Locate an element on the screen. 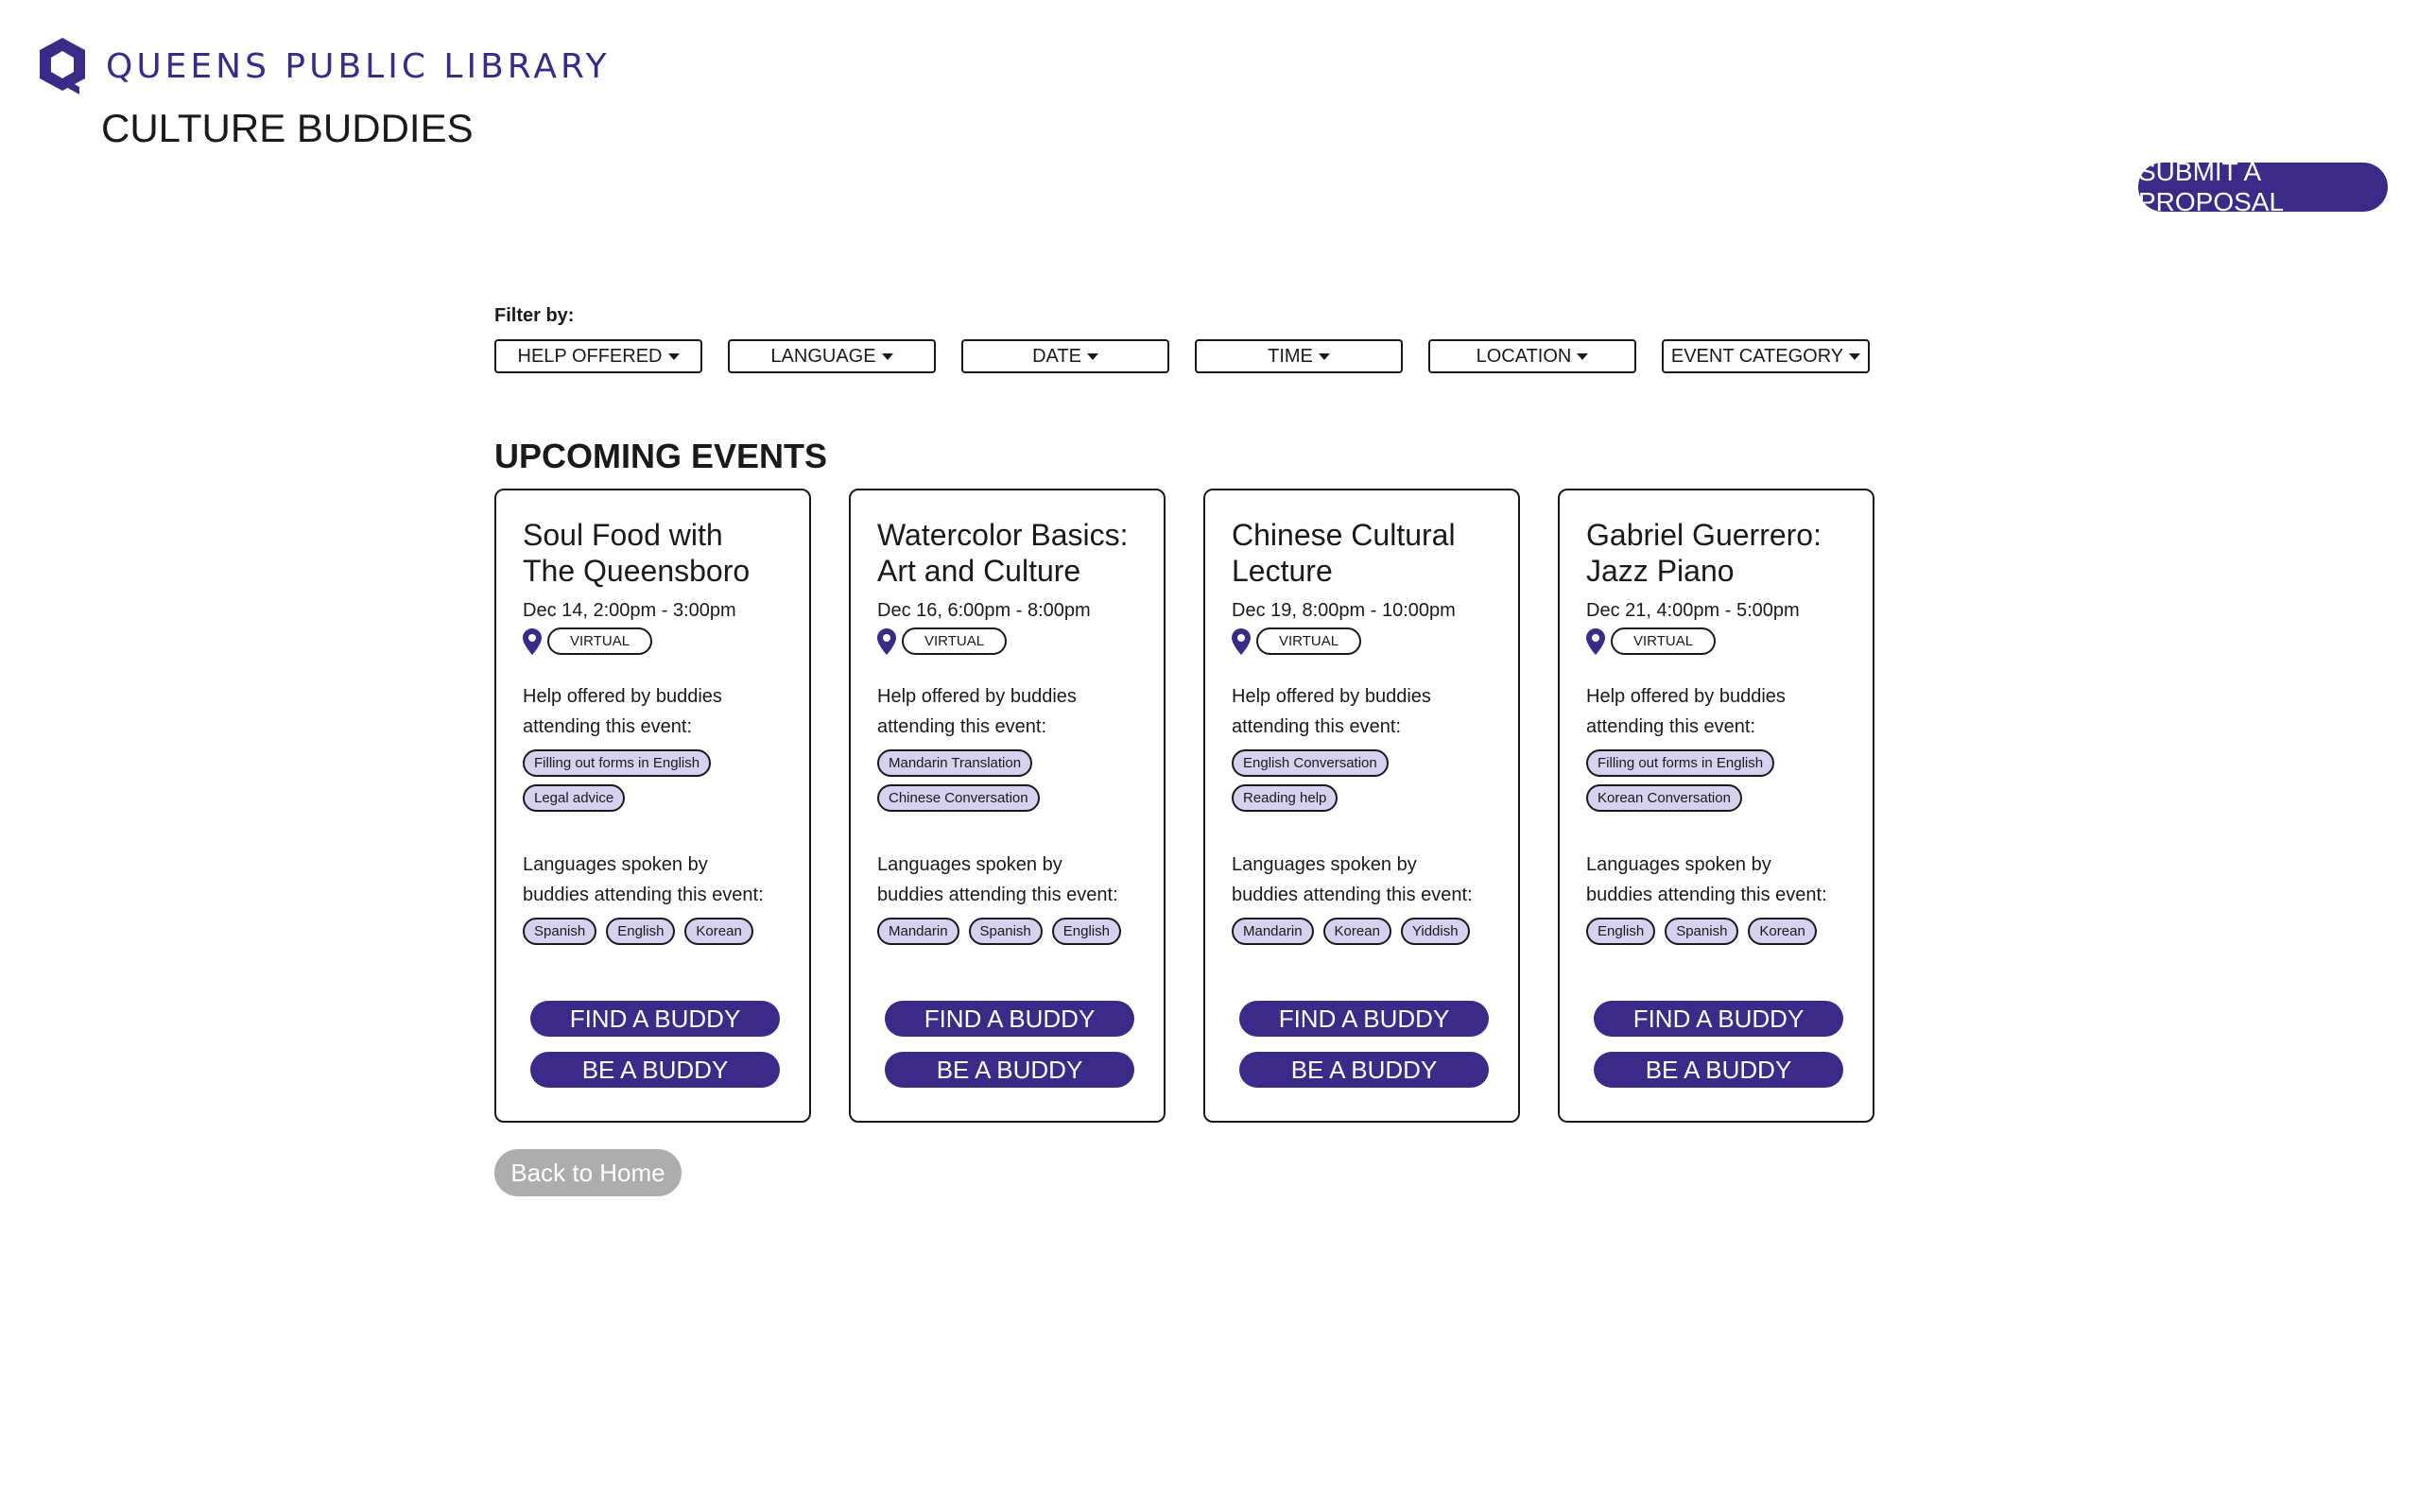 Image resolution: width=2418 pixels, height=1512 pixels. section-title: UPCOMING EVENTS is located at coordinates (661, 456).